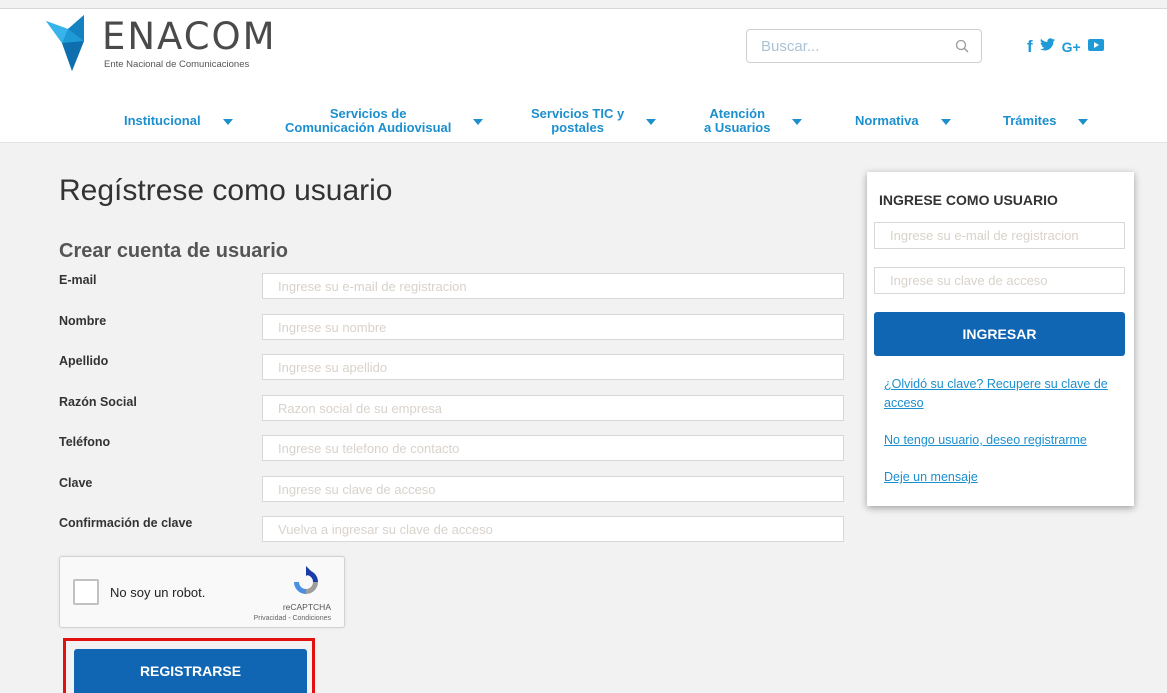 The width and height of the screenshot is (1167, 693). What do you see at coordinates (86, 592) in the screenshot?
I see `recaptcha-checkbox` at bounding box center [86, 592].